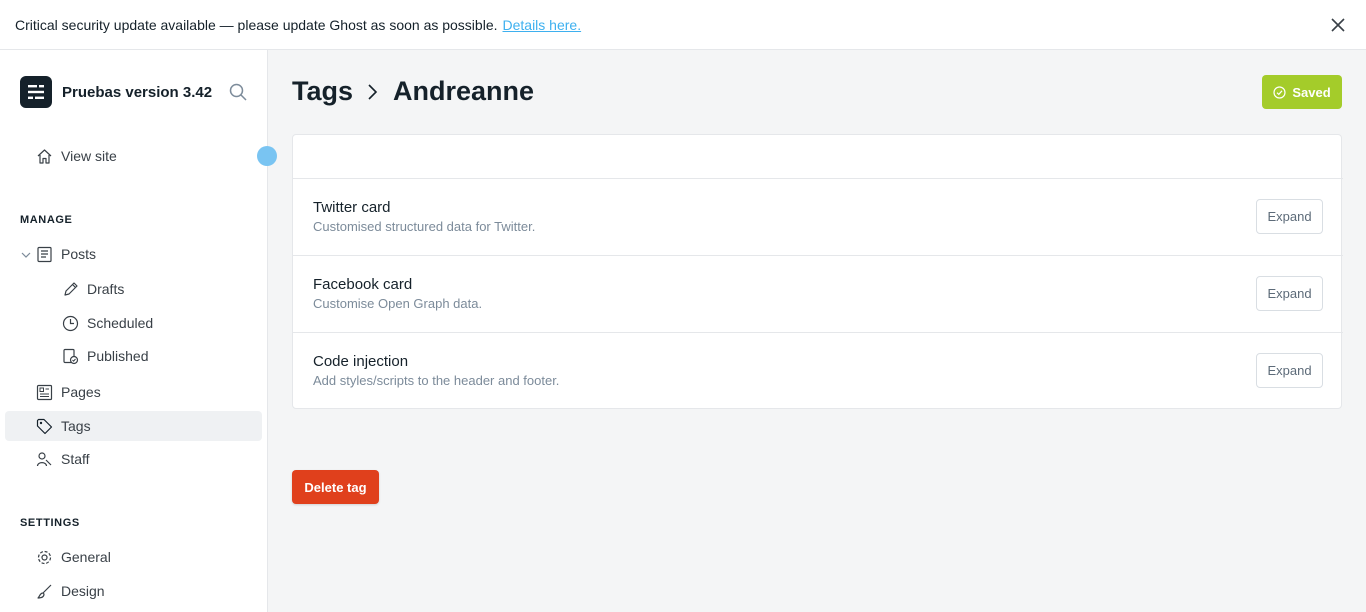  I want to click on sidebar-item-general: General, so click(133, 557).